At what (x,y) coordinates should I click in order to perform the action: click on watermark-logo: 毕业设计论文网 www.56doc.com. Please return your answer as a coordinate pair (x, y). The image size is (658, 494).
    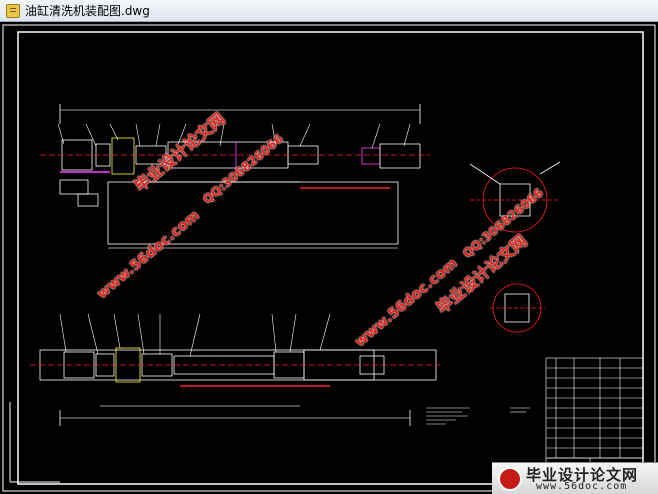
    Looking at the image, I should click on (575, 478).